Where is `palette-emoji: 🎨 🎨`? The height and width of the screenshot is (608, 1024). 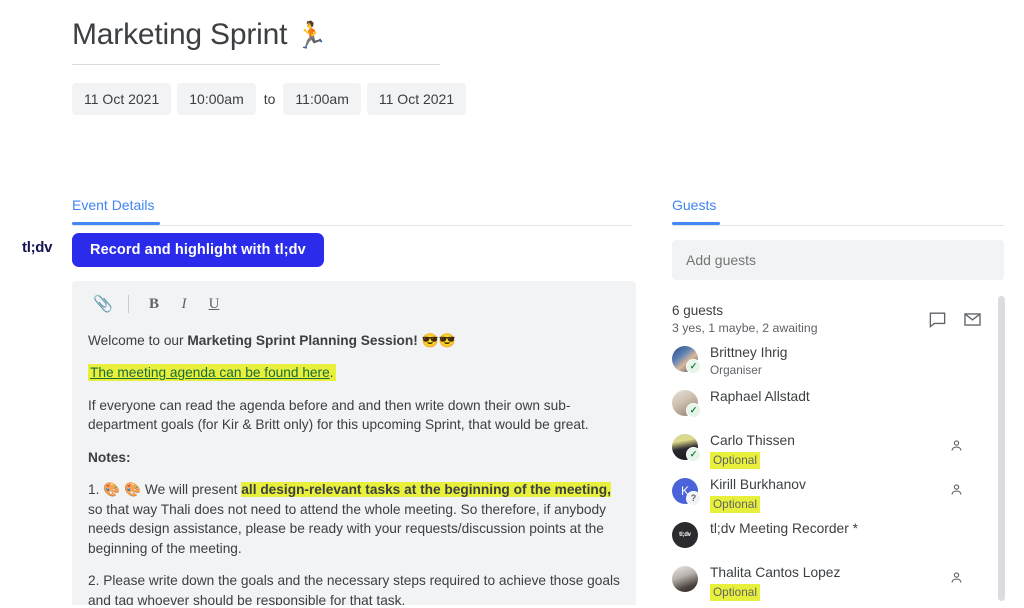 palette-emoji: 🎨 🎨 is located at coordinates (122, 490).